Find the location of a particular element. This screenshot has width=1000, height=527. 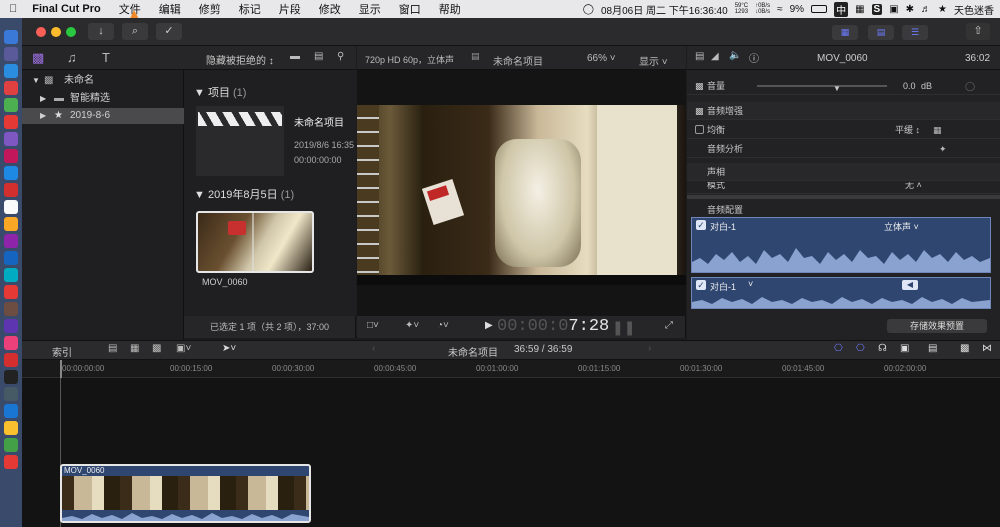

menu-edit: 编辑 is located at coordinates (170, 9).